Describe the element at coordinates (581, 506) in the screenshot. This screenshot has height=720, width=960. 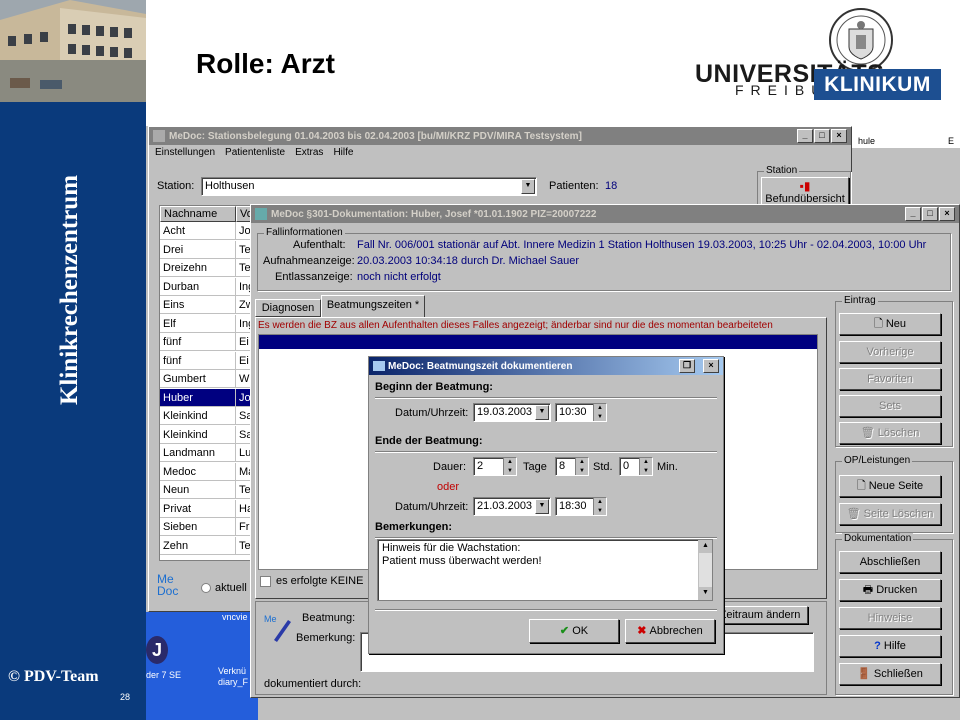
I see `ende-time-field: 18:30 ▲ ▼` at that location.